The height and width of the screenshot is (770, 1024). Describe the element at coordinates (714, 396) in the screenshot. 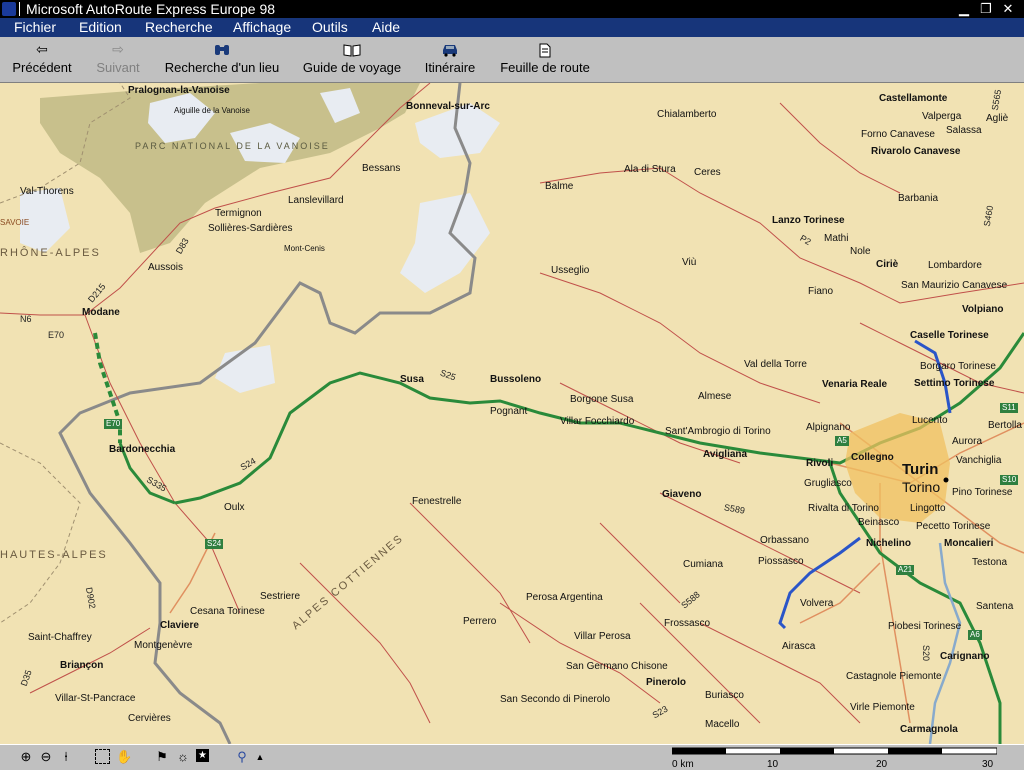

I see `place-label: Almese` at that location.